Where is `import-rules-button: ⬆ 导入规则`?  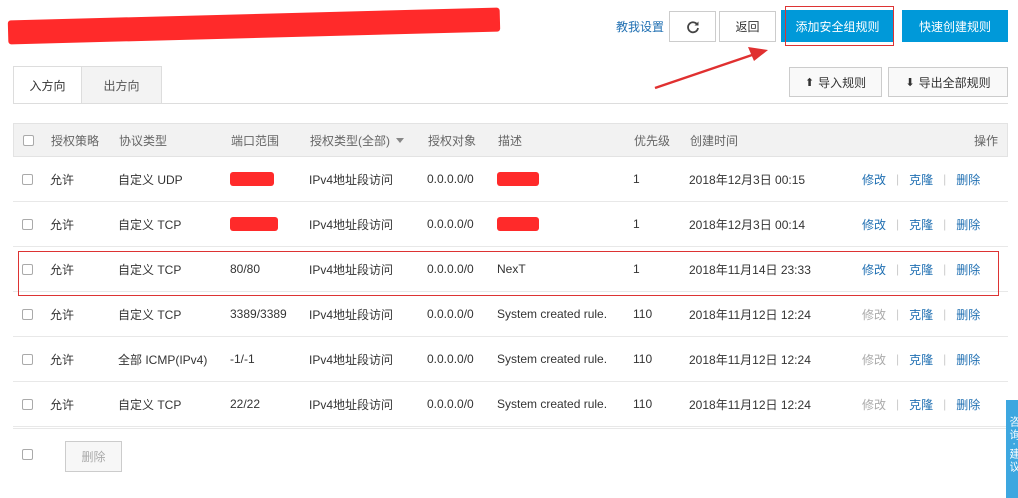
import-rules-button: ⬆ 导入规则 is located at coordinates (835, 82).